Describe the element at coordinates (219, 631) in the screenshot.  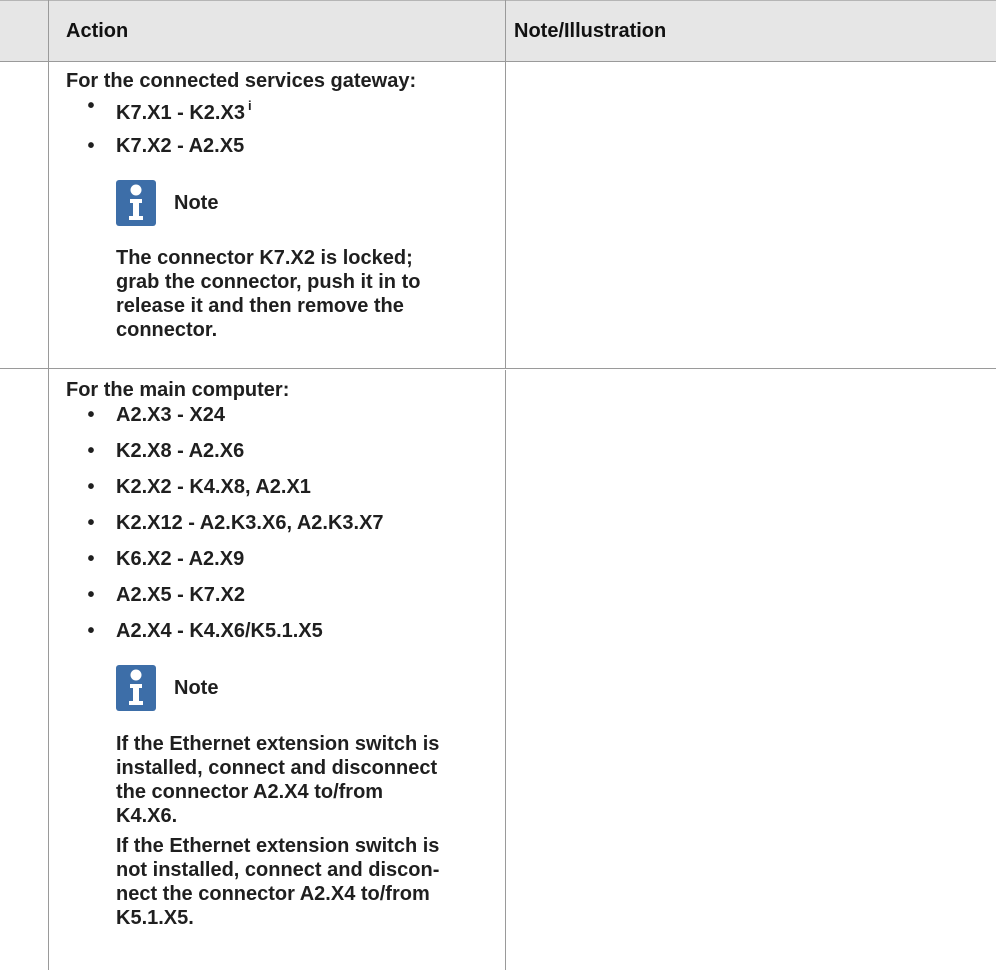
I see `list-item-text: A2.X4 - K4.X6/K5.1.X5` at that location.